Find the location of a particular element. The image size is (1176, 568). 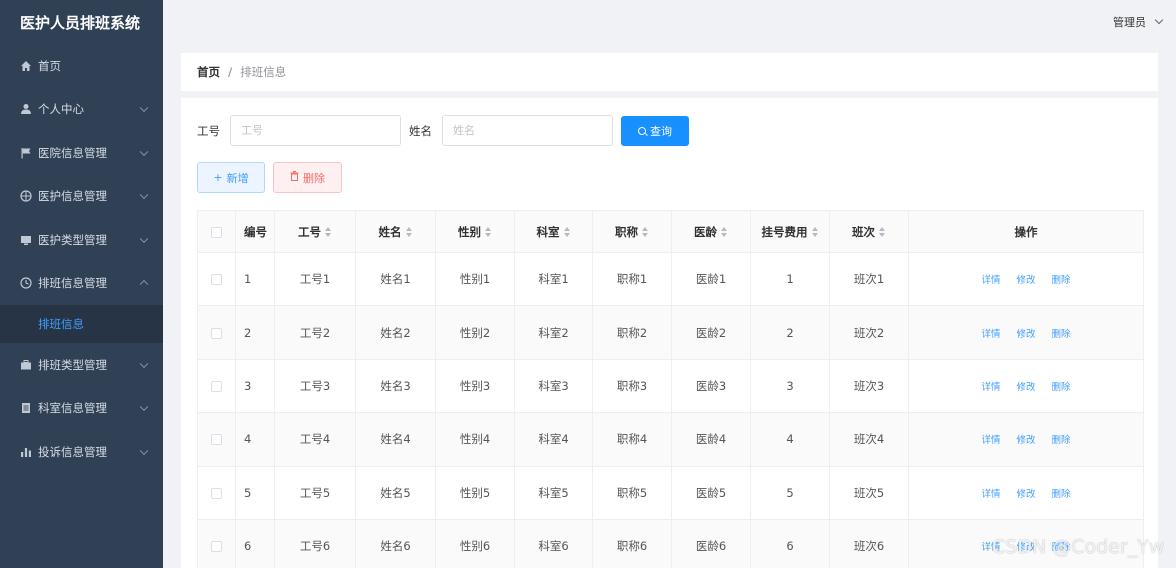

cell-name: 姓名3 is located at coordinates (395, 386).